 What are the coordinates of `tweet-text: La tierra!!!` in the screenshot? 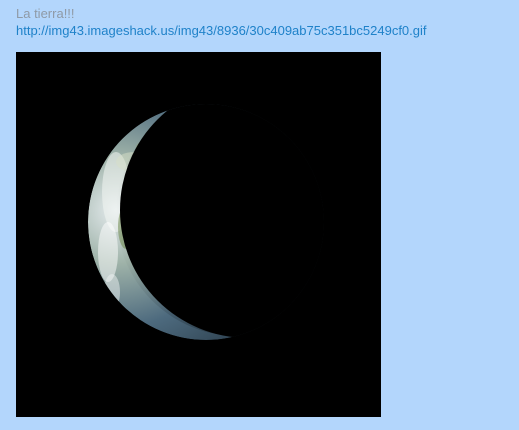 It's located at (45, 13).